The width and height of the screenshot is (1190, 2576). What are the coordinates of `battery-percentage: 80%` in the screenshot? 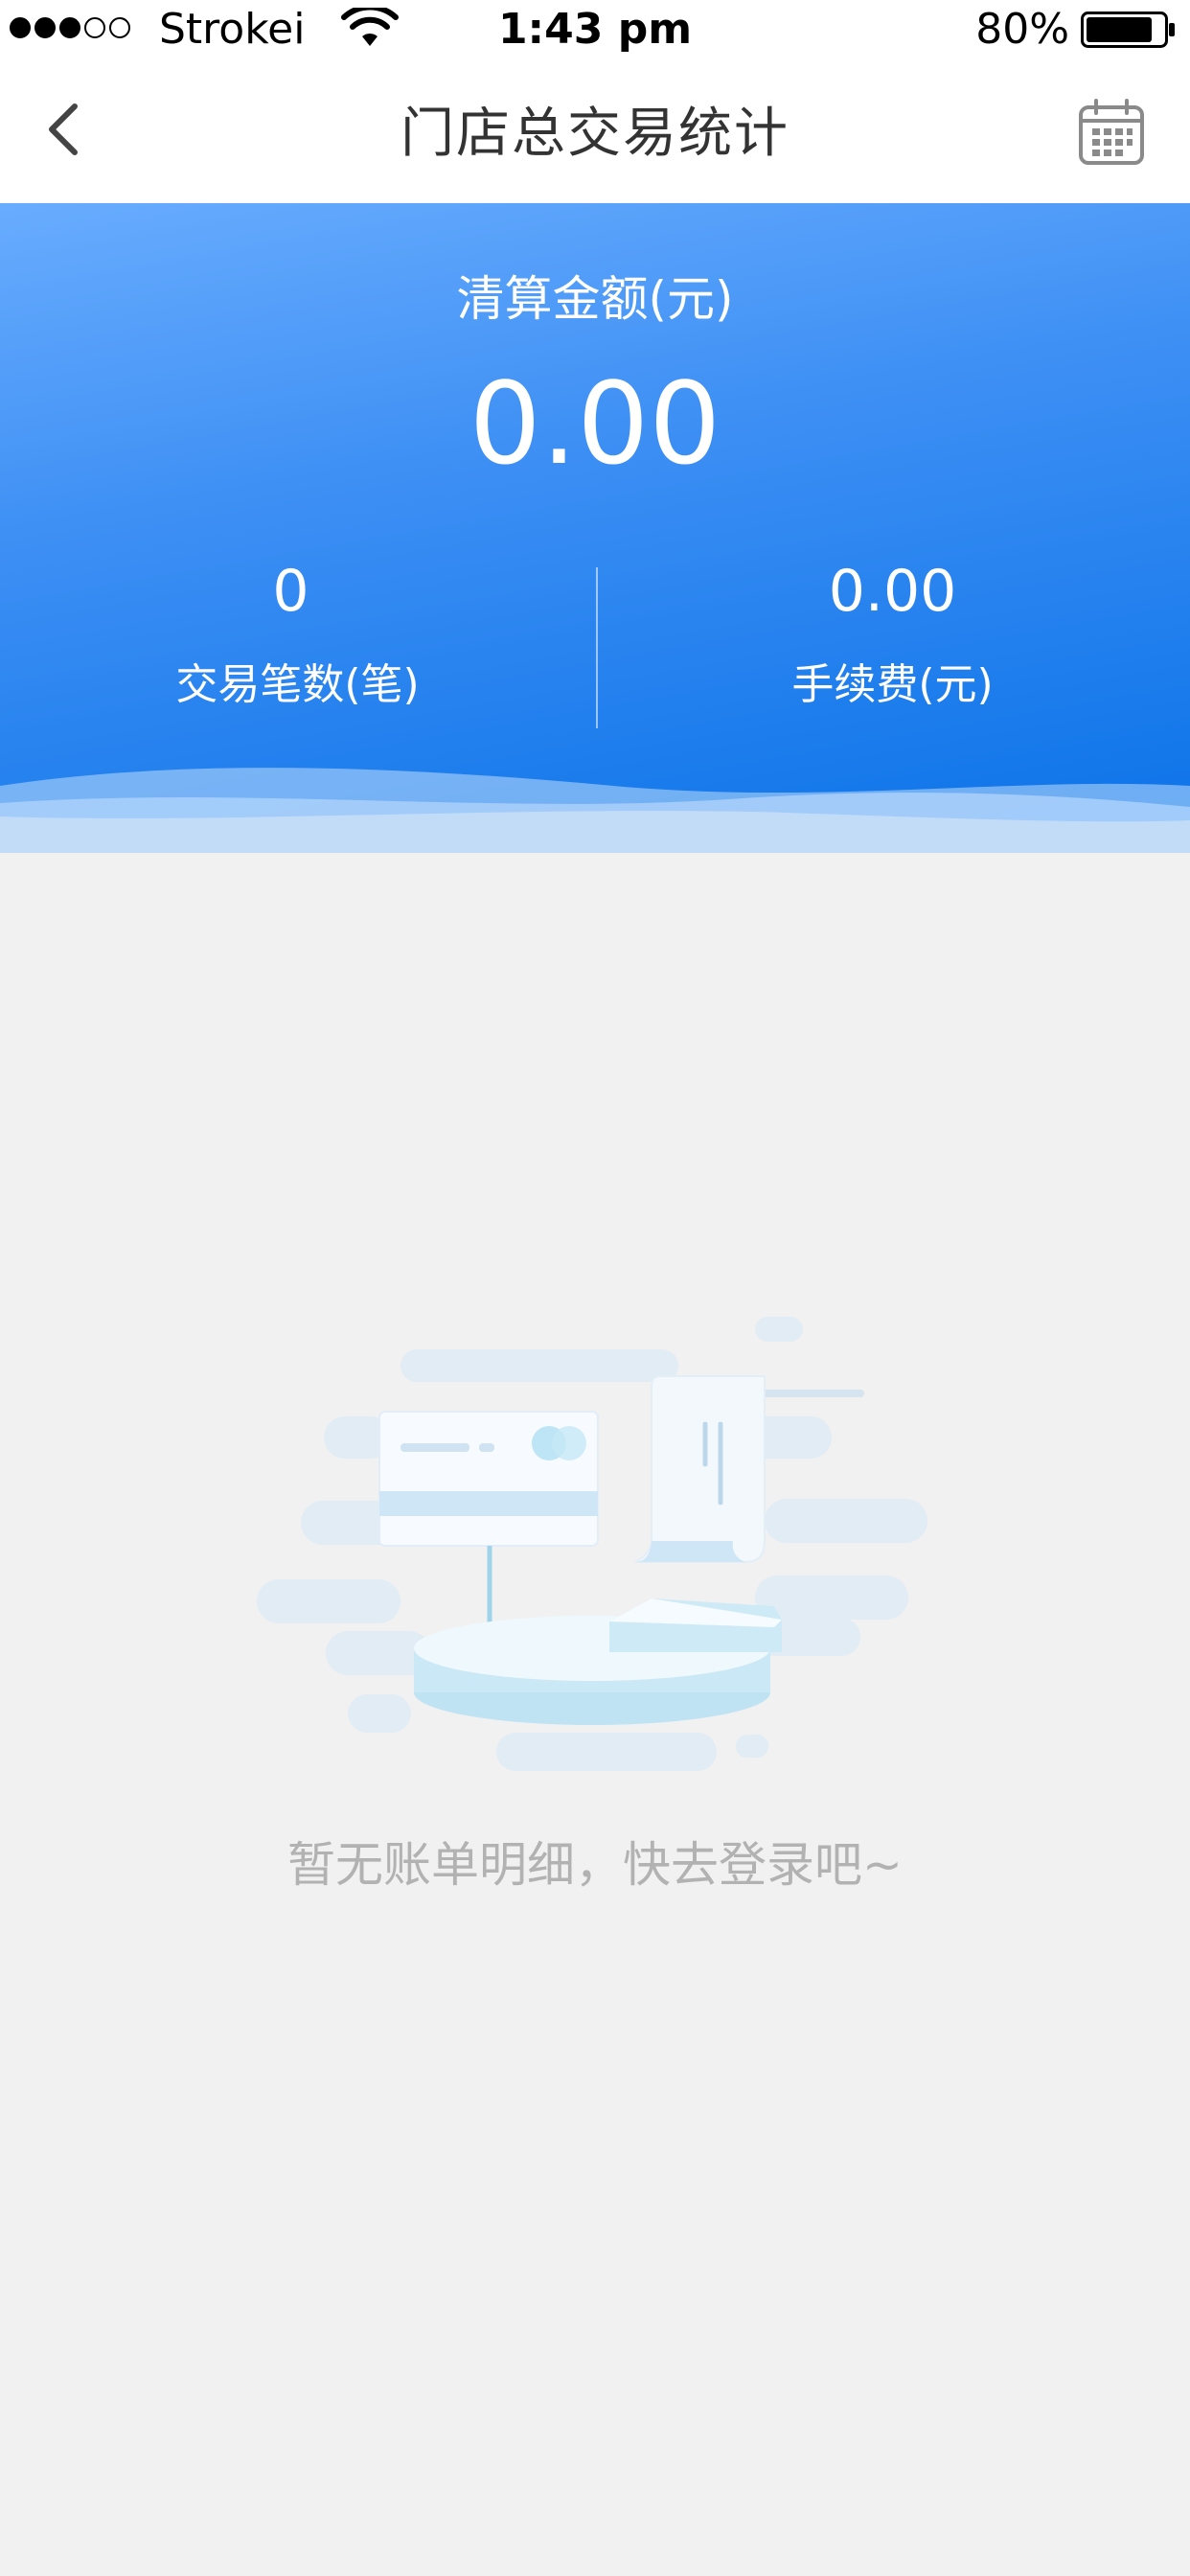 It's located at (1022, 29).